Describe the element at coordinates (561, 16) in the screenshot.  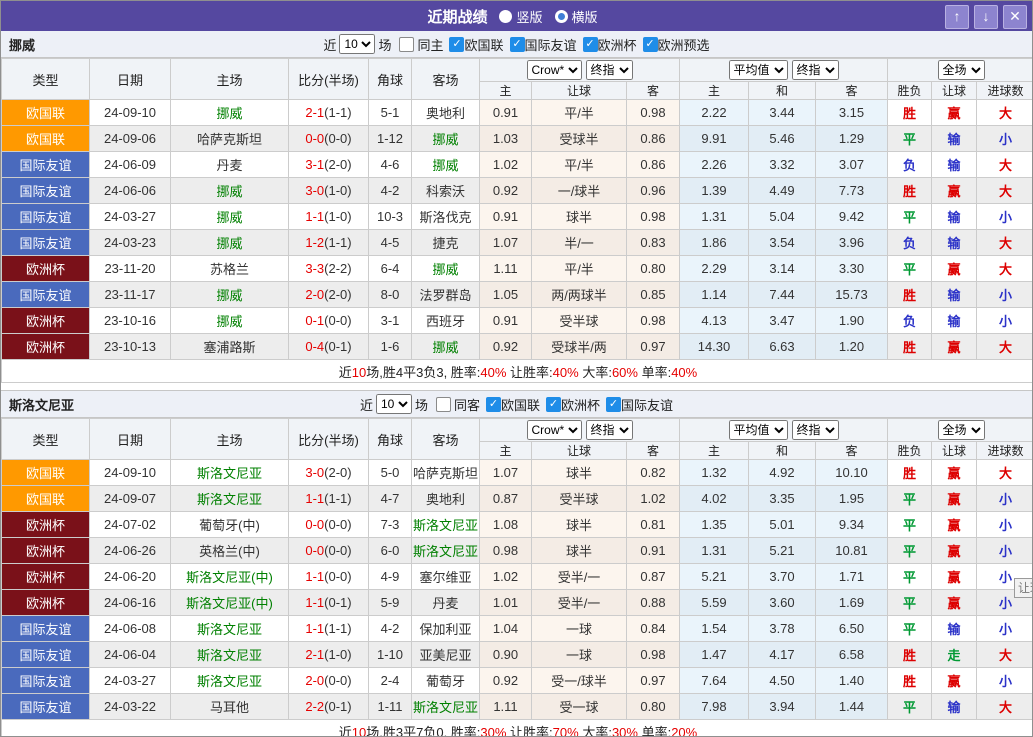
I see `horizontal-radio` at that location.